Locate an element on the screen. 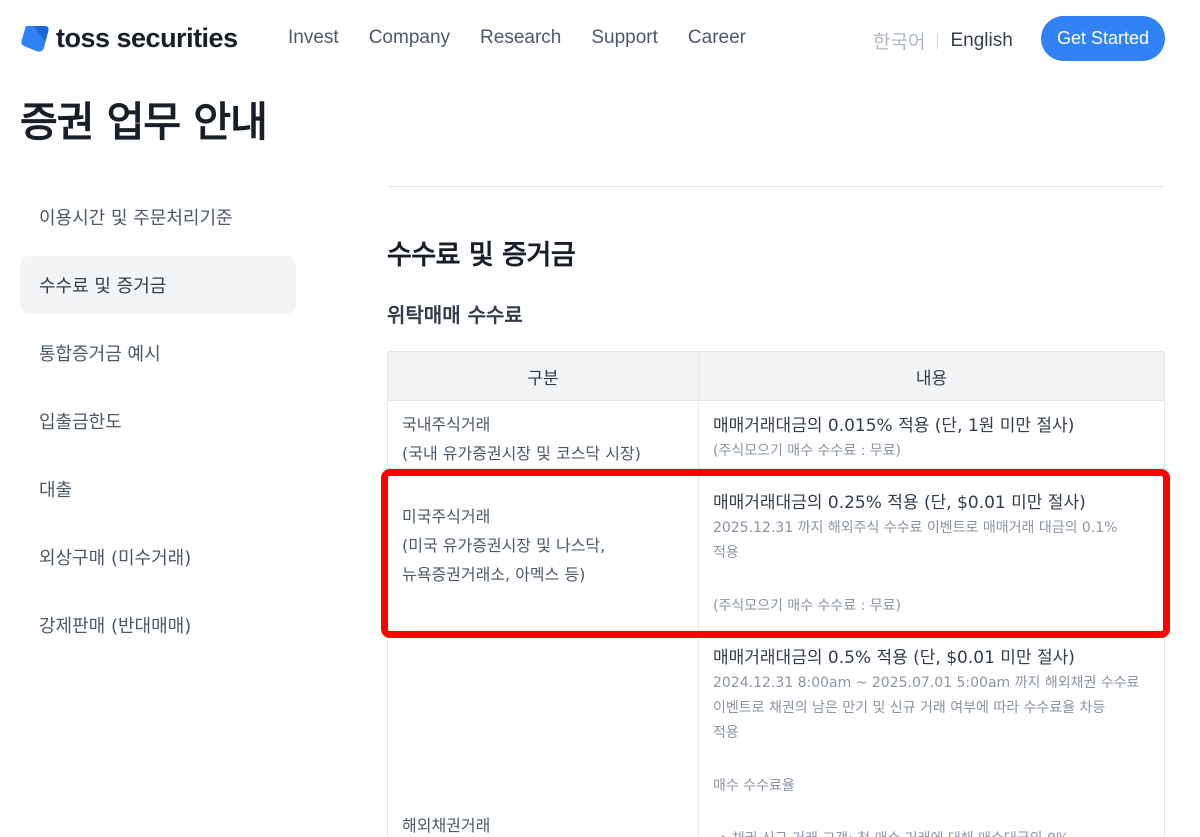 This screenshot has height=837, width=1200. category-desc: (미국 유가증권시장 및 나스닥, is located at coordinates (504, 545).